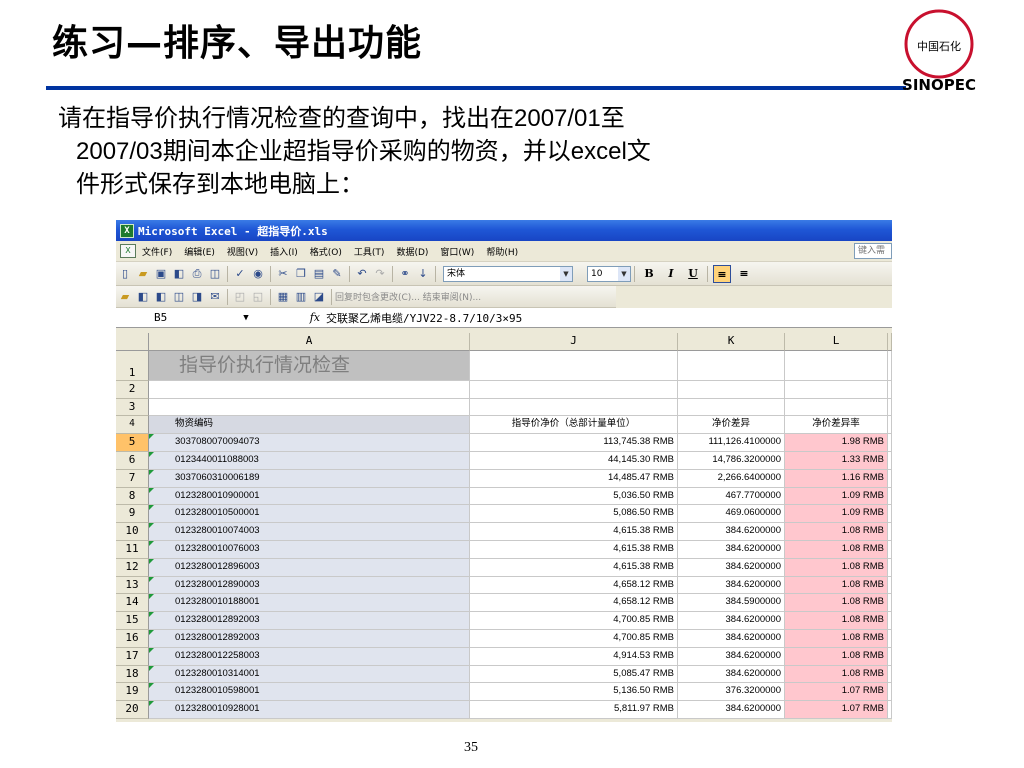  What do you see at coordinates (693, 274) in the screenshot?
I see `underline-button: U` at bounding box center [693, 274].